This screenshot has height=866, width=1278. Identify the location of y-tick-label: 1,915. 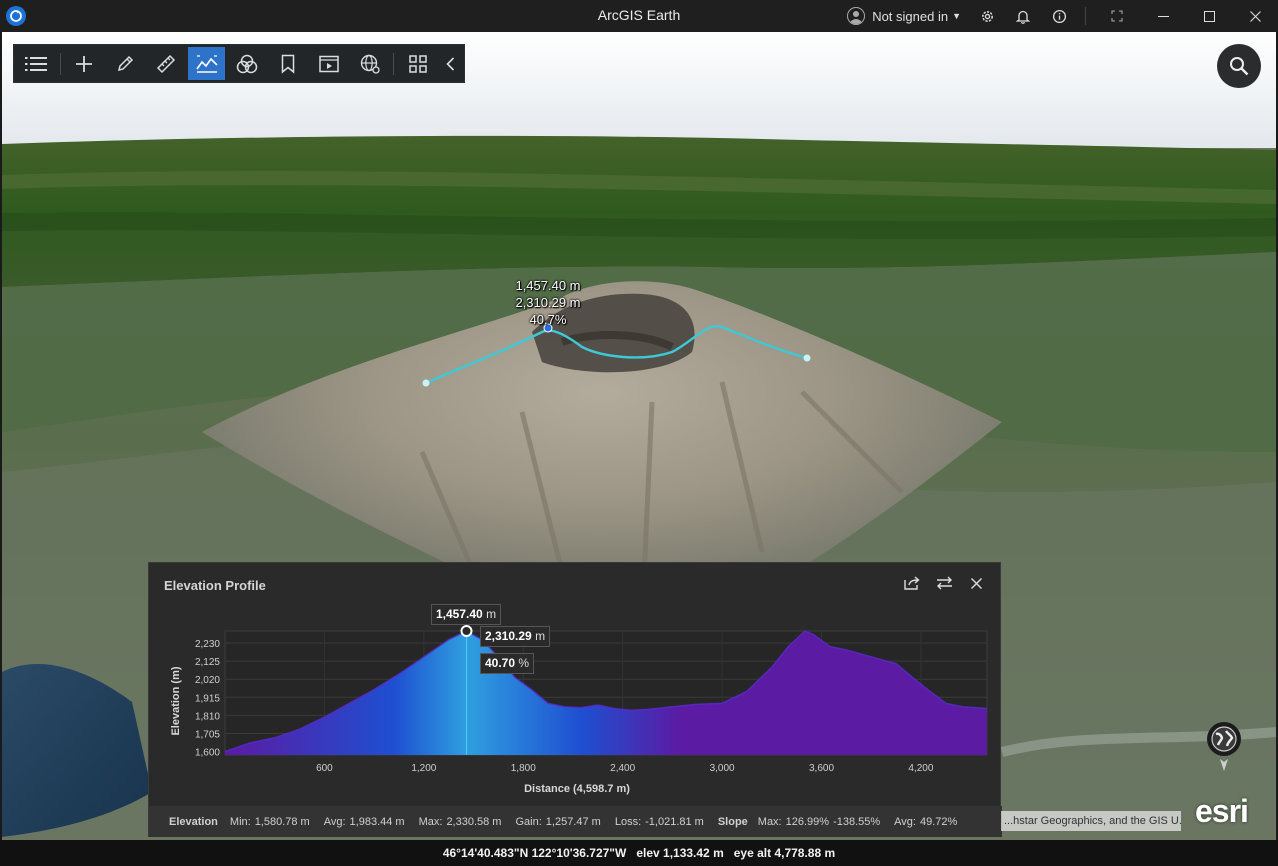
(207, 698).